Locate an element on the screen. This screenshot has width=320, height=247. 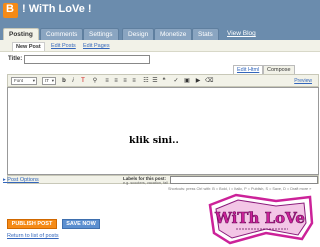
tab-stats: Stats is located at coordinates (205, 34).